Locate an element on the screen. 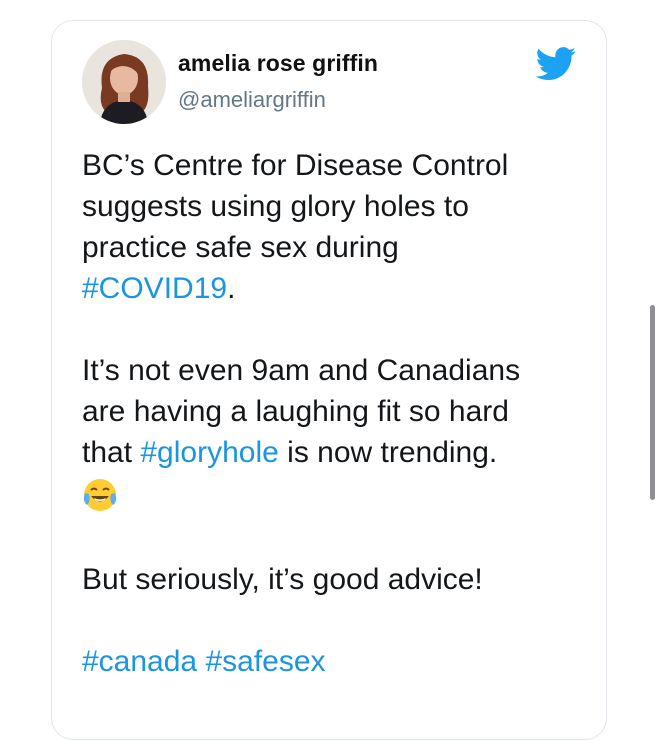 The height and width of the screenshot is (740, 659). tweet-line: #canada #safesex is located at coordinates (337, 661).